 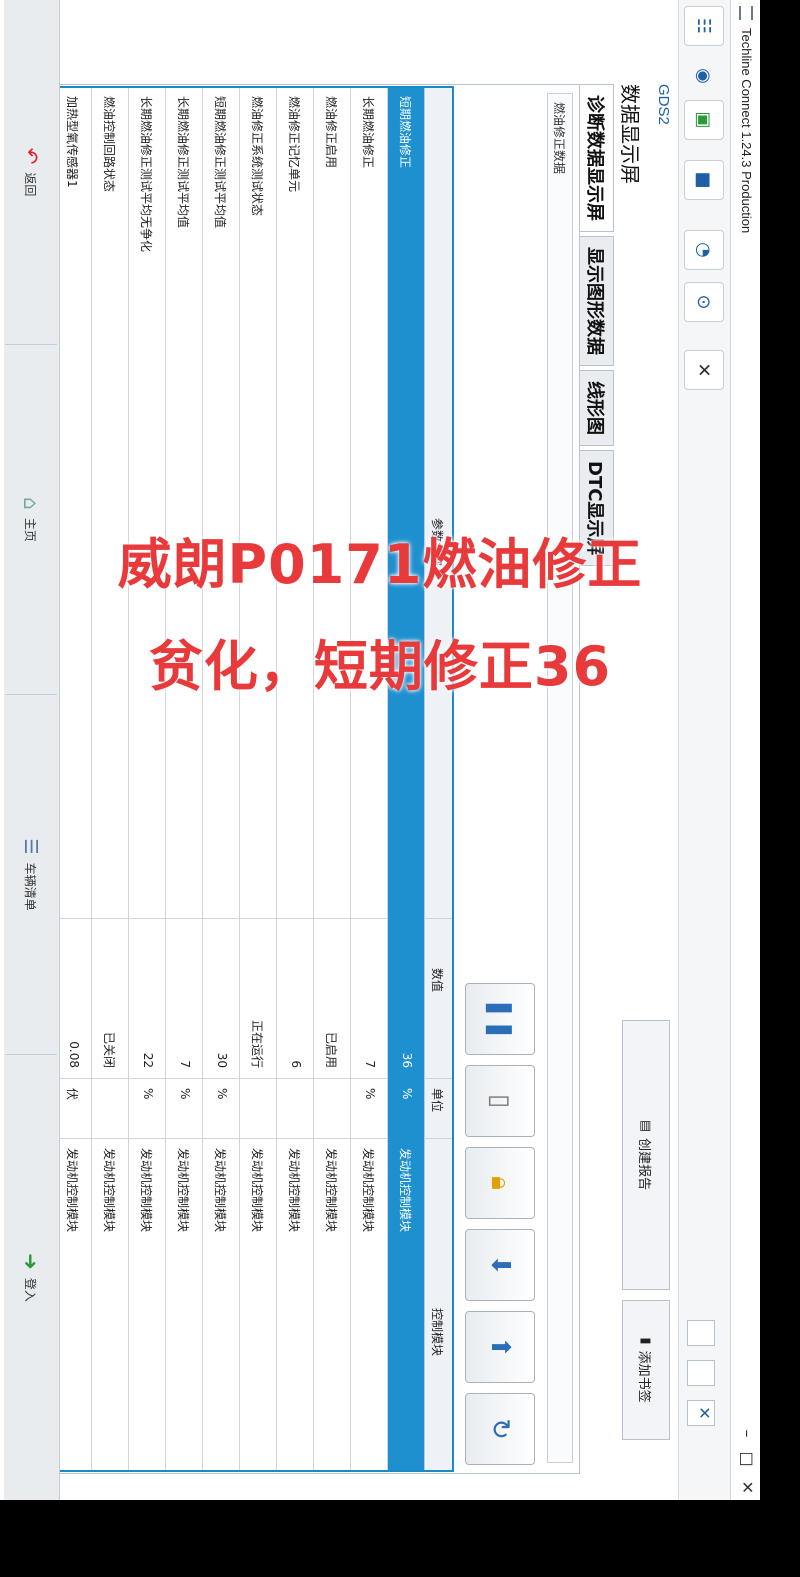 What do you see at coordinates (501, 779) in the screenshot?
I see `playback-buttons: ❚❚ ▯ 🔒︎ ⬇ ⬆ ↻` at bounding box center [501, 779].